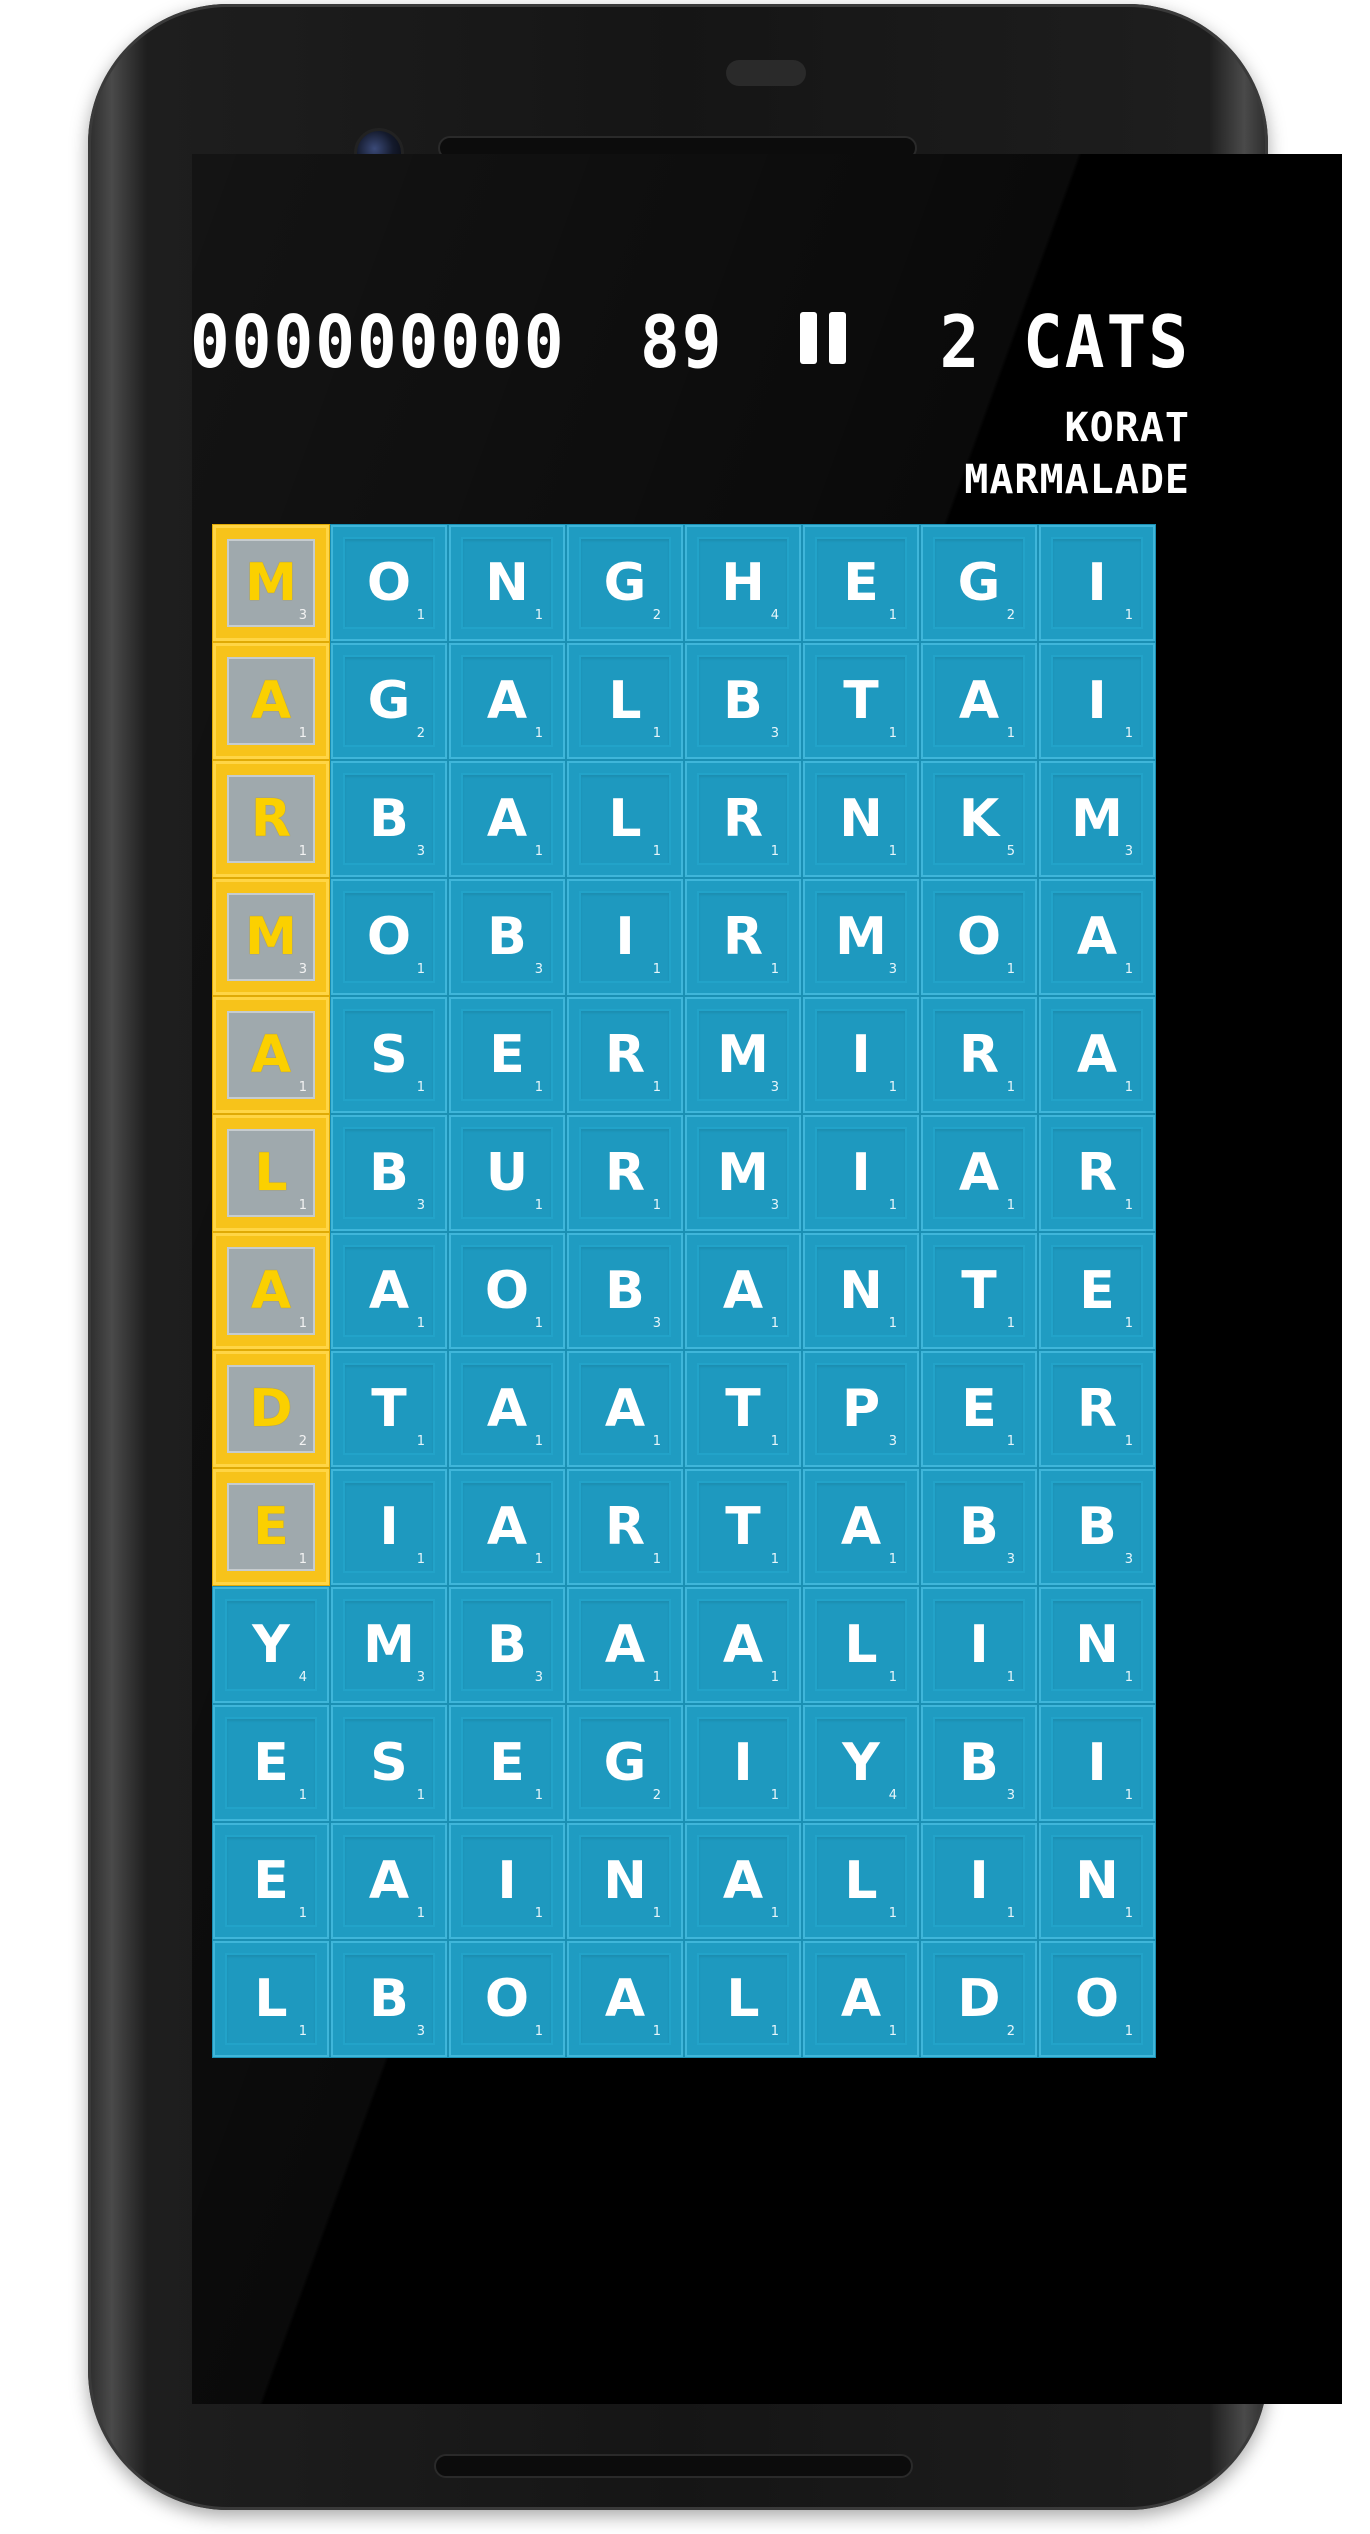 Image resolution: width=1370 pixels, height=2534 pixels. Describe the element at coordinates (271, 1173) in the screenshot. I see `letter-tile-selected: L1` at that location.